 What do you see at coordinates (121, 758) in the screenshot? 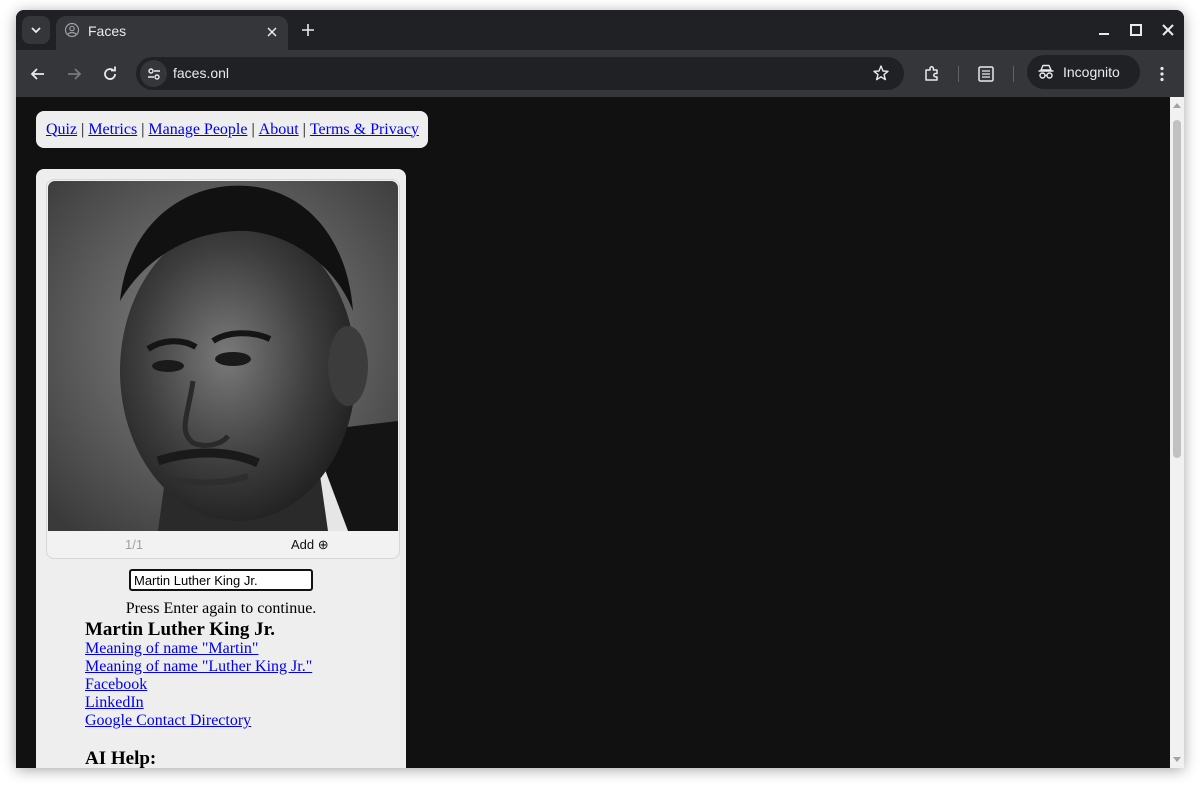
I see `ai-help-heading: AI Help:` at bounding box center [121, 758].